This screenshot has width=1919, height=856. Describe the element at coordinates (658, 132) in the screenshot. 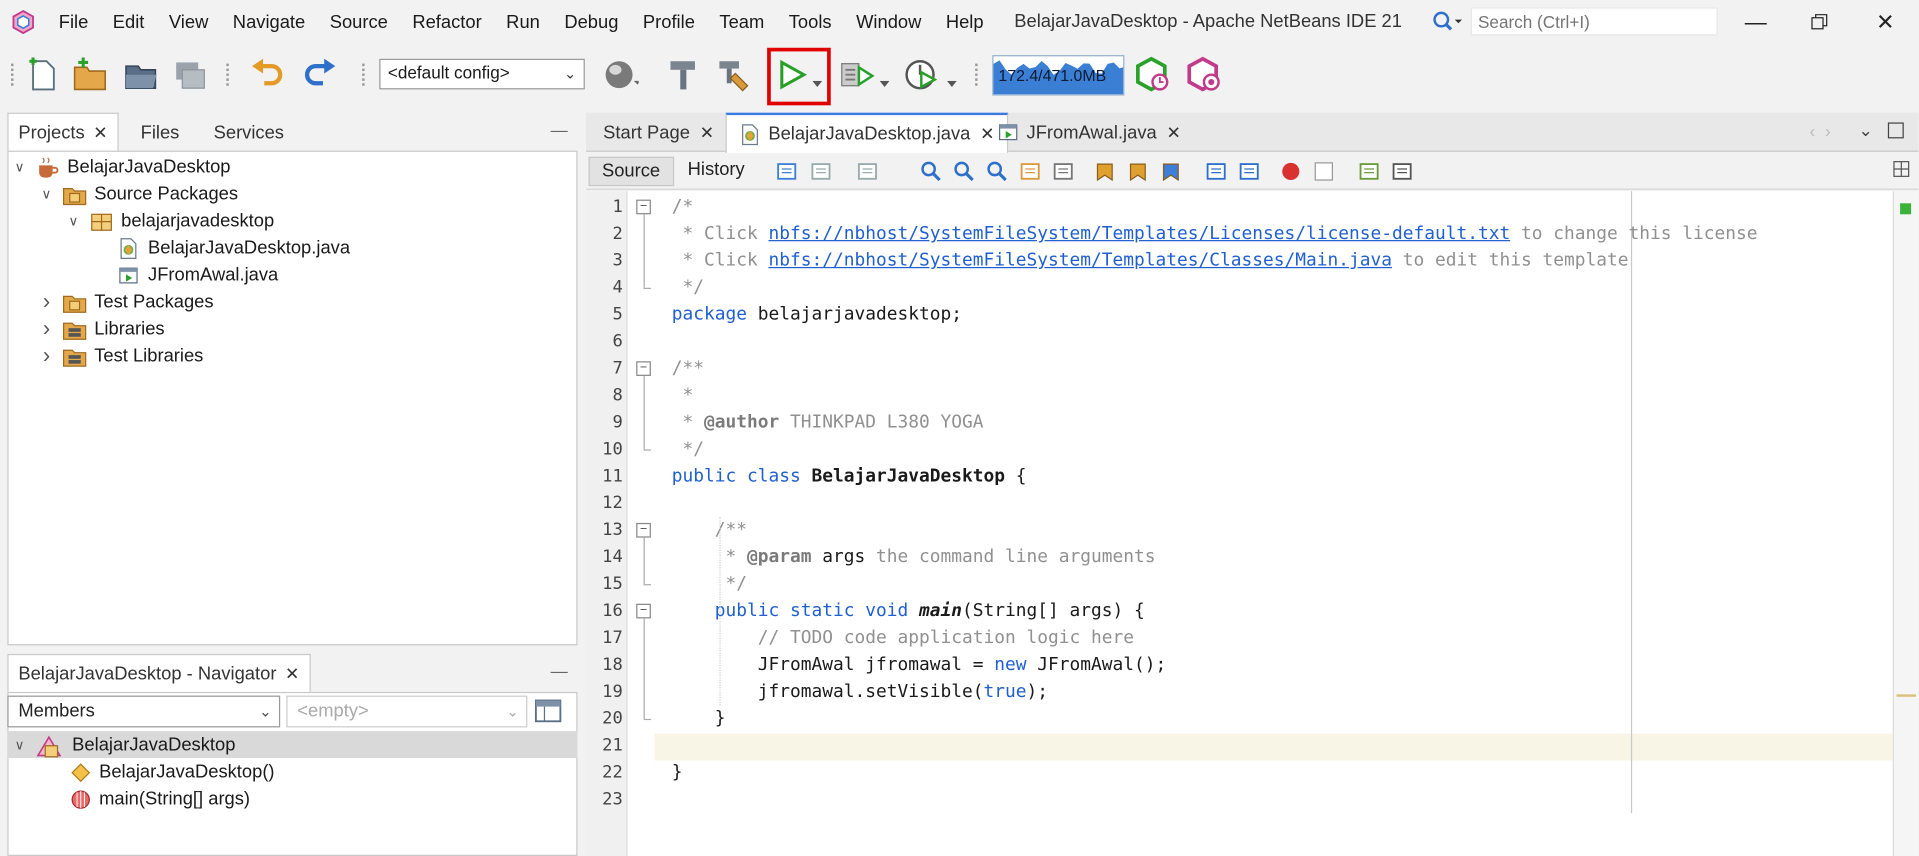

I see `tab-start-page: Start Page ✕` at that location.